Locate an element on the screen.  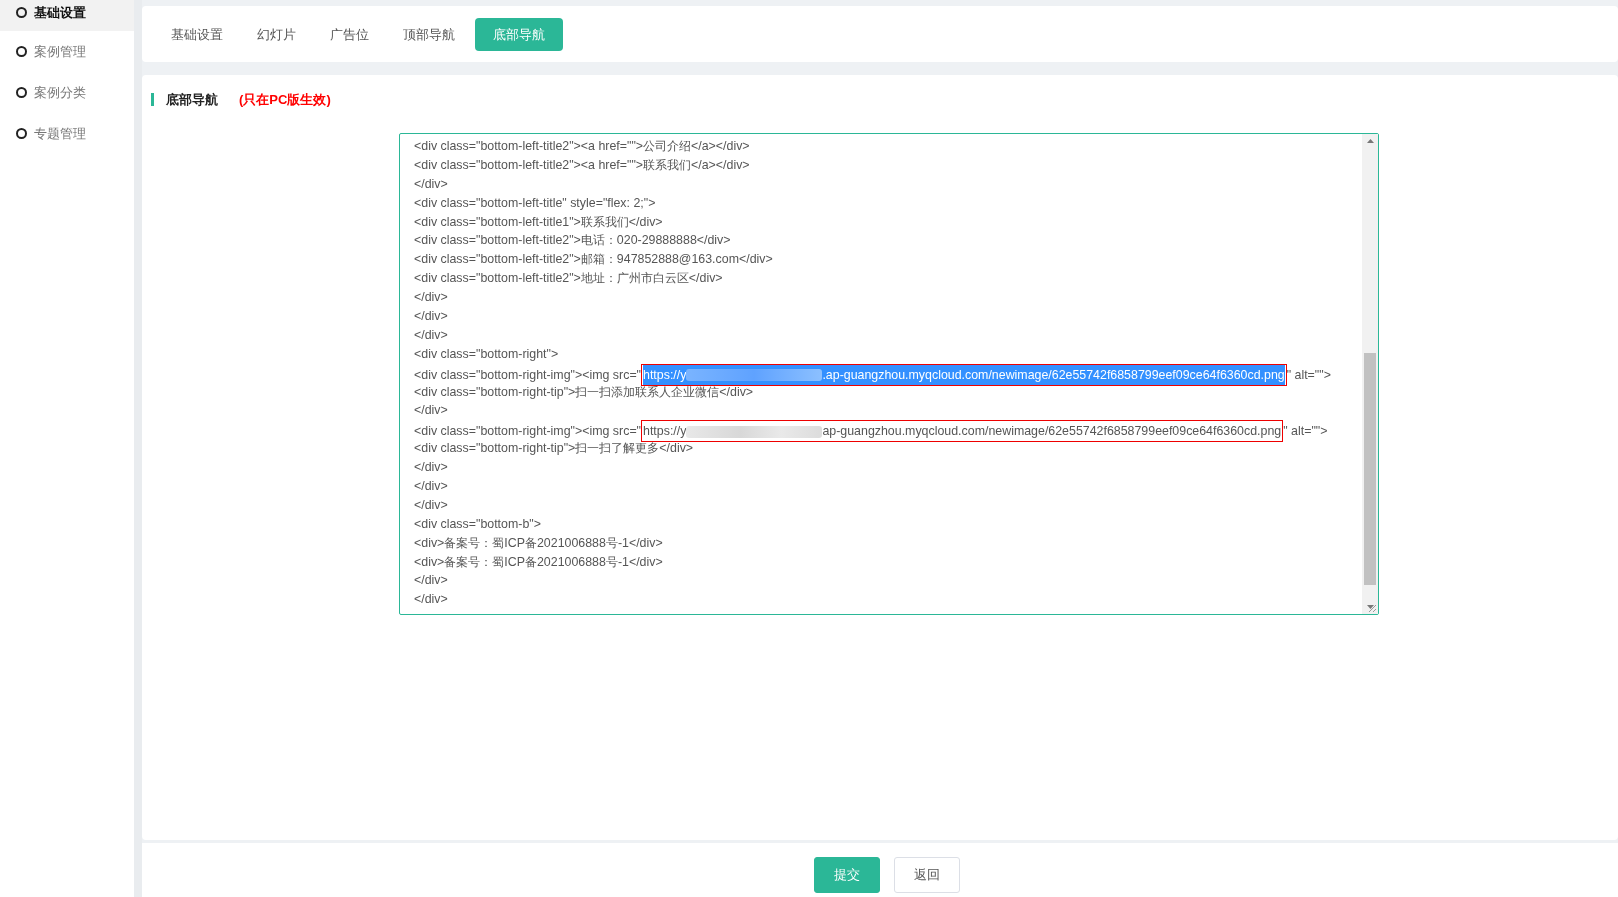
sidebar-item: 案例管理 is located at coordinates (67, 51).